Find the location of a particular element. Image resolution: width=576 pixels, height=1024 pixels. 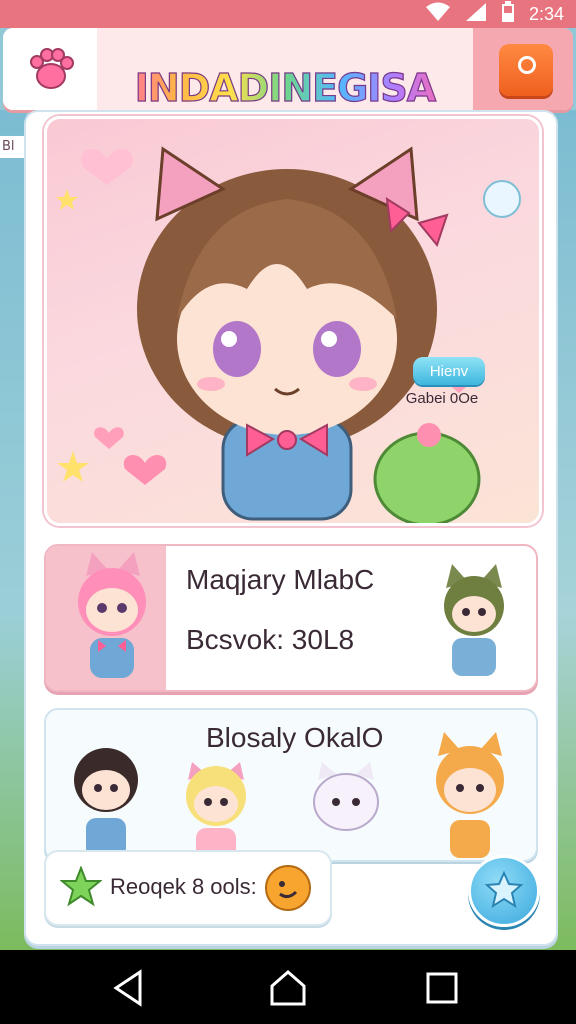

wifi-icon is located at coordinates (438, 14).